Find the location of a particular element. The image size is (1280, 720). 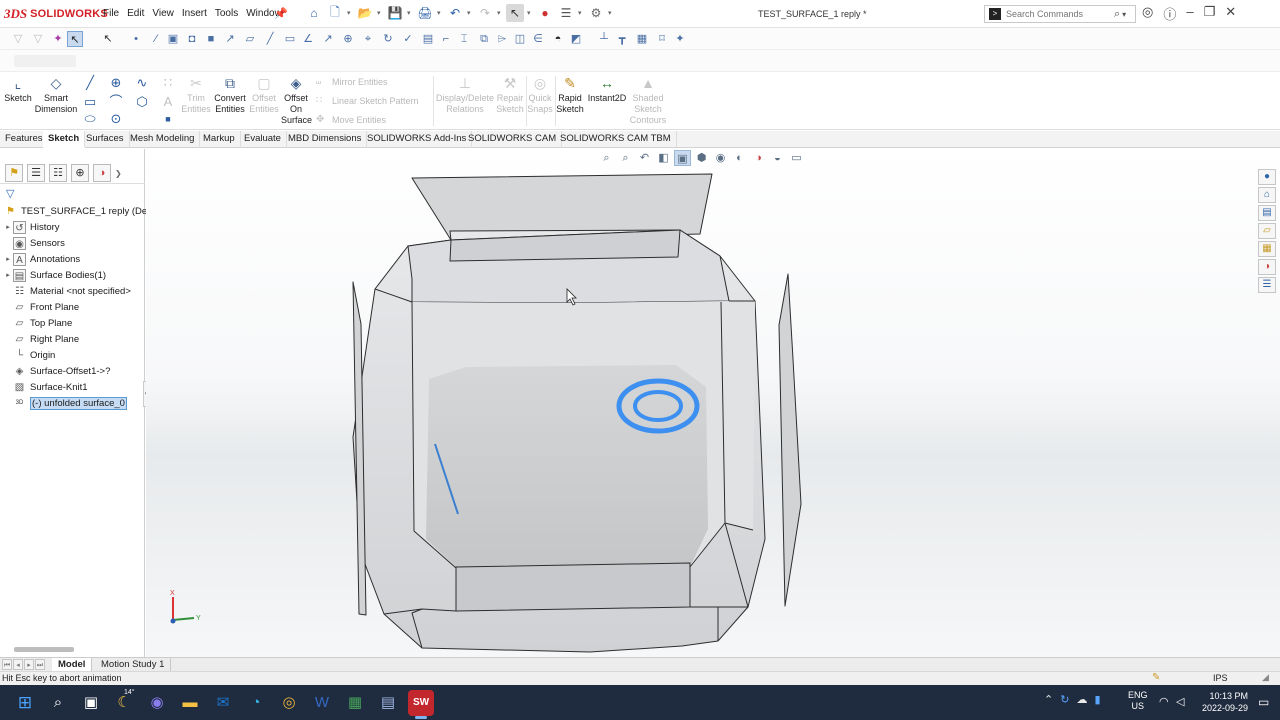

excel-icon: ▦ is located at coordinates (355, 703).